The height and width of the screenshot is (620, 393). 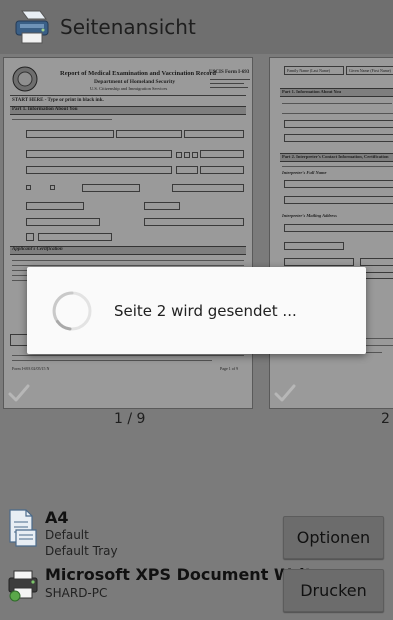 What do you see at coordinates (23, 528) in the screenshot?
I see `document-size-icon` at bounding box center [23, 528].